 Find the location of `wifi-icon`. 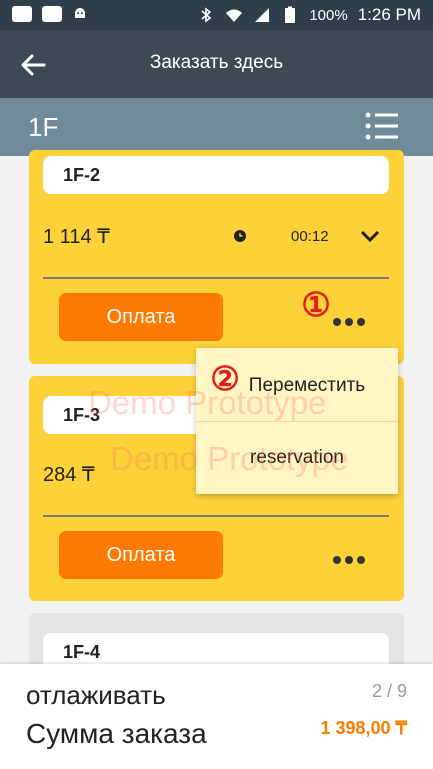

wifi-icon is located at coordinates (234, 15).